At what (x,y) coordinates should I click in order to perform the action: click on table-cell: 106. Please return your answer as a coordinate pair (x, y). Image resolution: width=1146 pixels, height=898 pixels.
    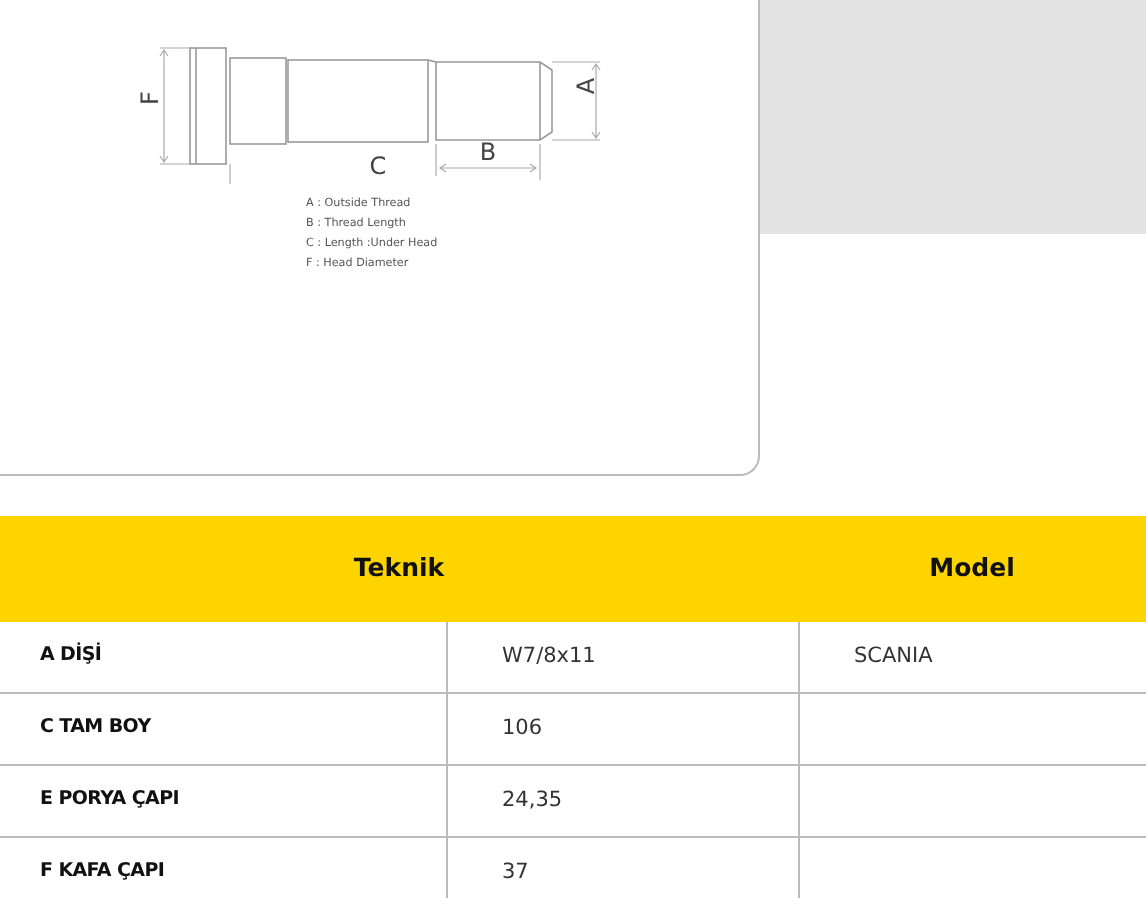
    Looking at the image, I should click on (622, 730).